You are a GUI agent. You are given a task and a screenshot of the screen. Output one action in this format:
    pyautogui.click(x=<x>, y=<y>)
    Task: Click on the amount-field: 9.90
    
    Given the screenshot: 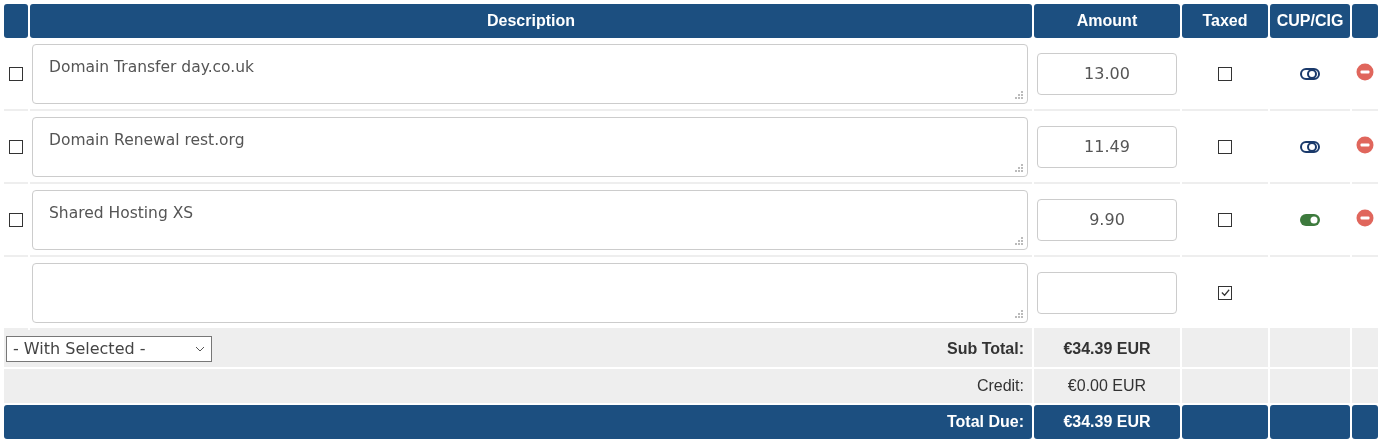 What is the action you would take?
    pyautogui.click(x=1107, y=219)
    